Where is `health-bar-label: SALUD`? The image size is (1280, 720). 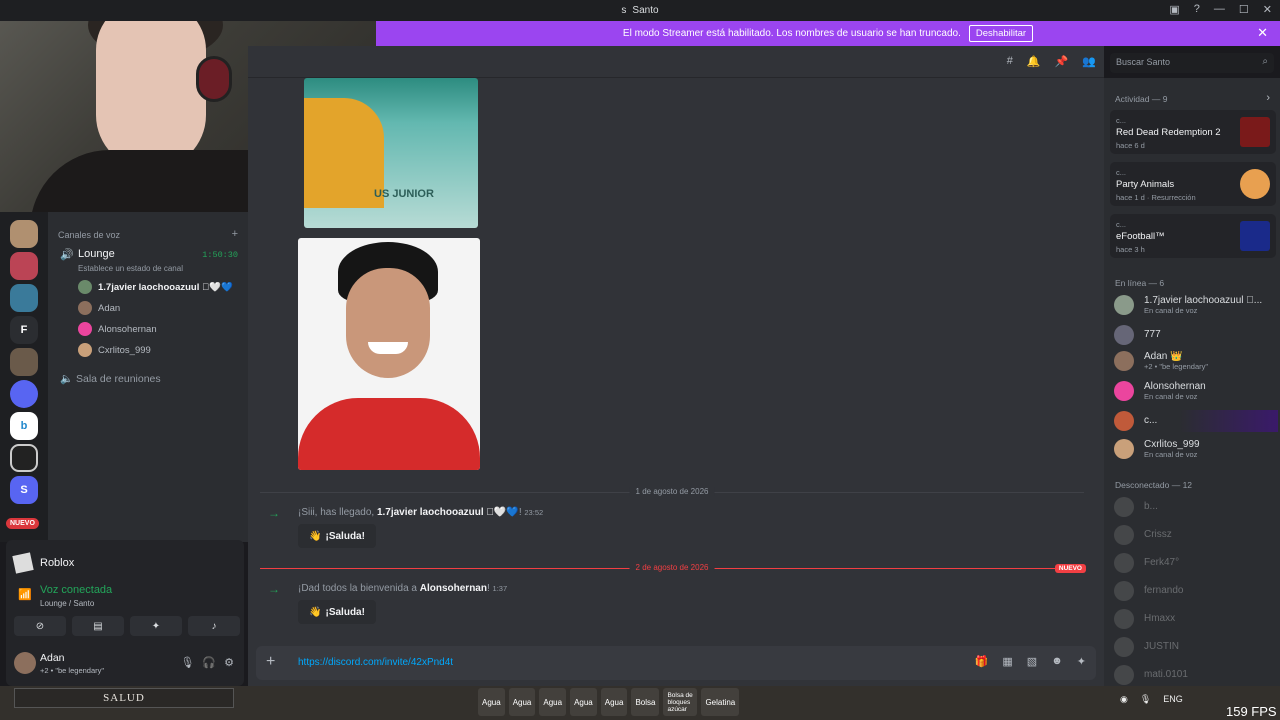
health-bar-label: SALUD is located at coordinates (124, 698).